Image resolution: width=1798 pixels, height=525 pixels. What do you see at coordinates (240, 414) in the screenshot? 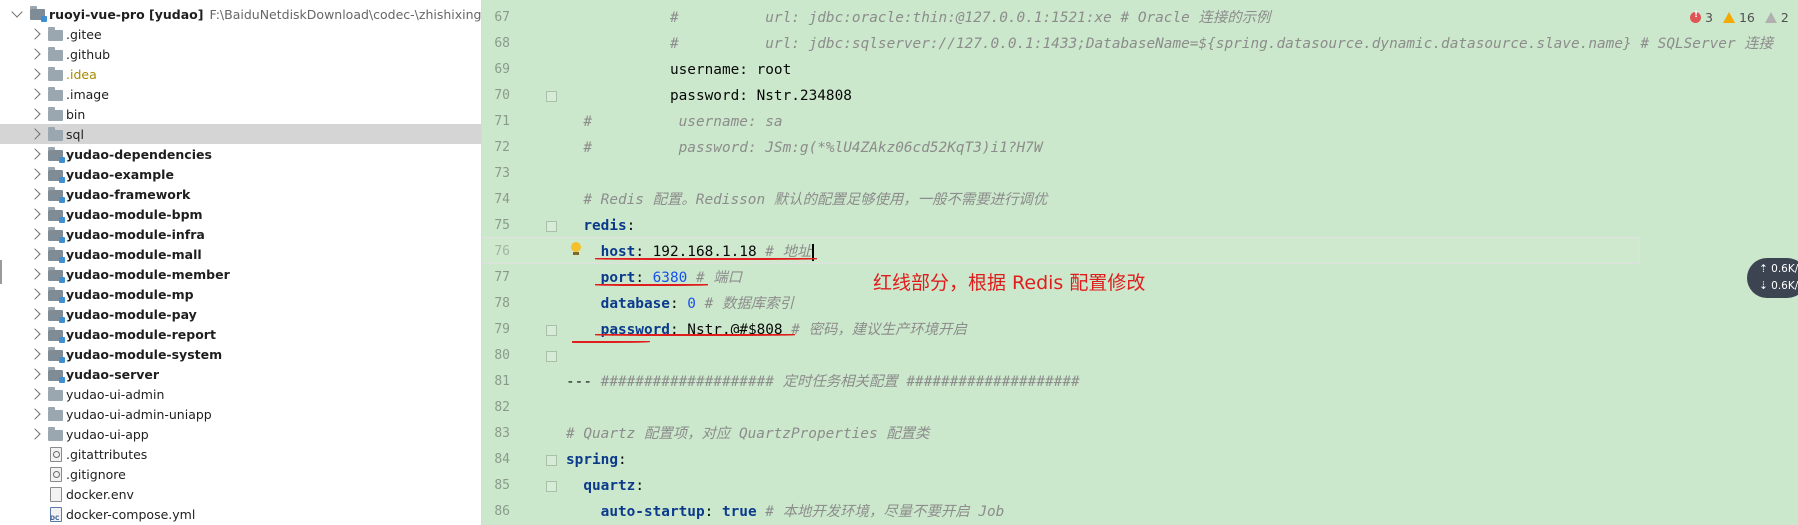
I see `tree-item: yudao-ui-admin-uniapp` at bounding box center [240, 414].